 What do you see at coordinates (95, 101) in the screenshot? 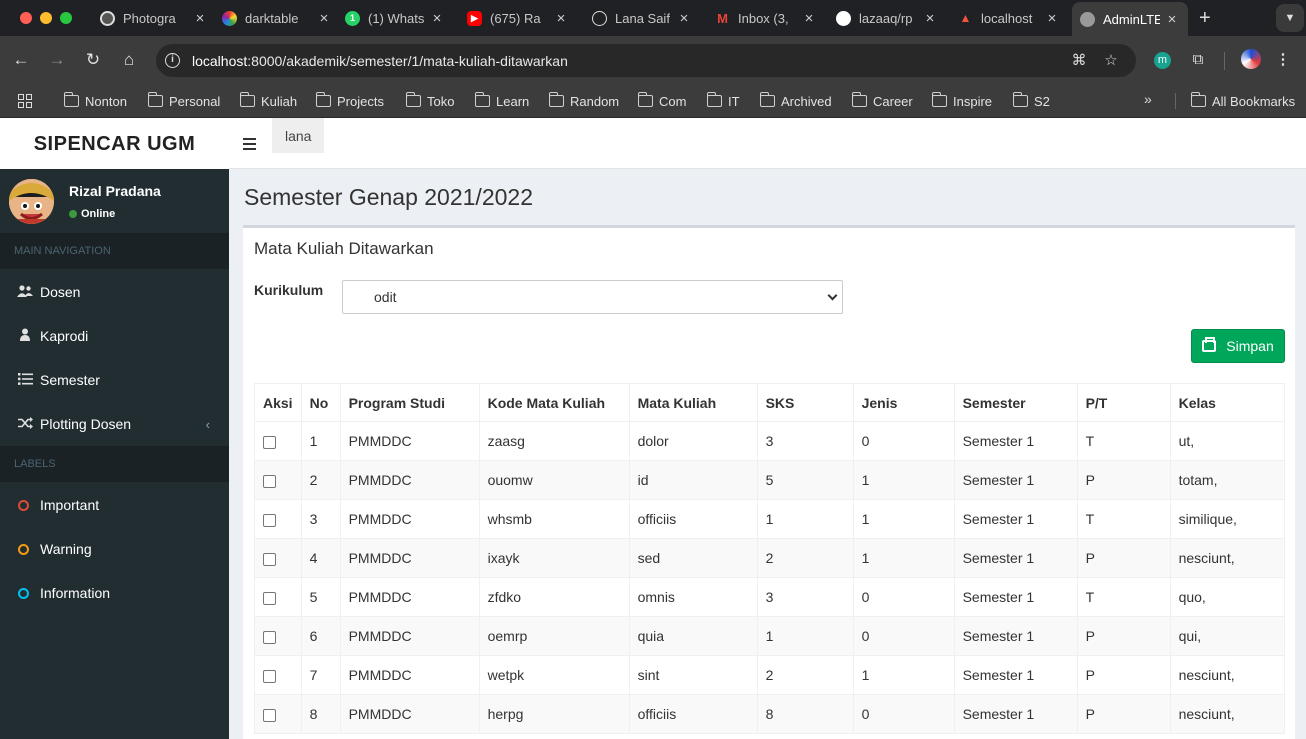
I see `bookmark-folder: Nonton` at bounding box center [95, 101].